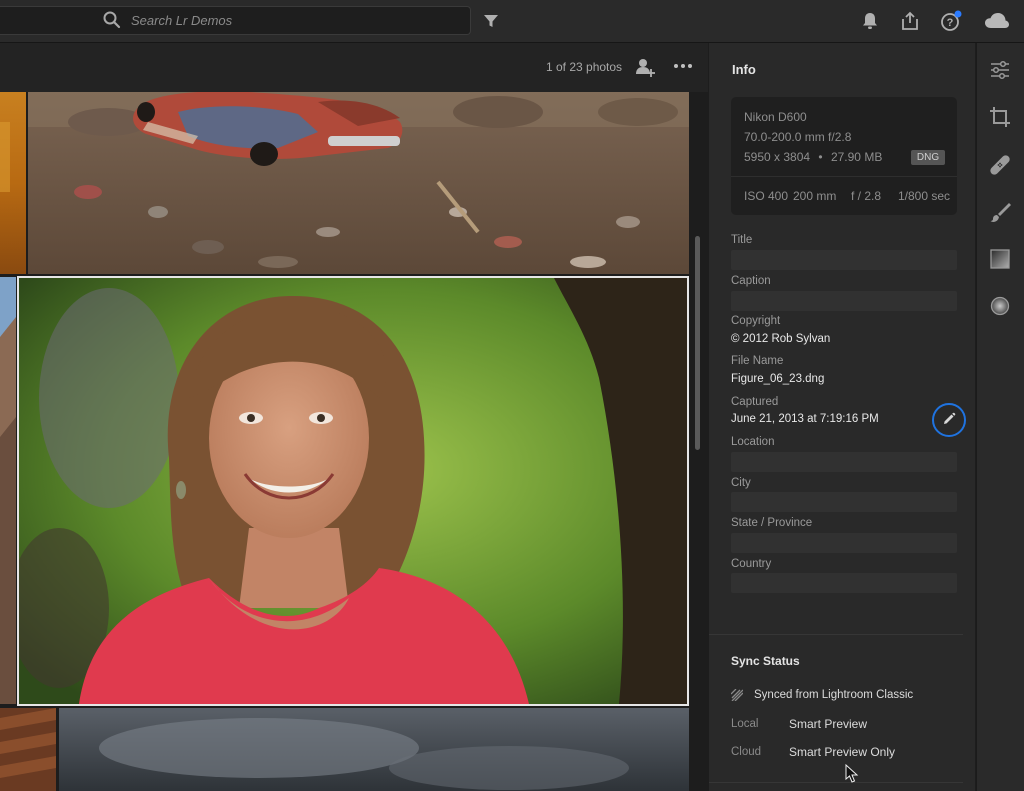 The image size is (1024, 791). Describe the element at coordinates (745, 724) in the screenshot. I see `local-label: Local` at that location.